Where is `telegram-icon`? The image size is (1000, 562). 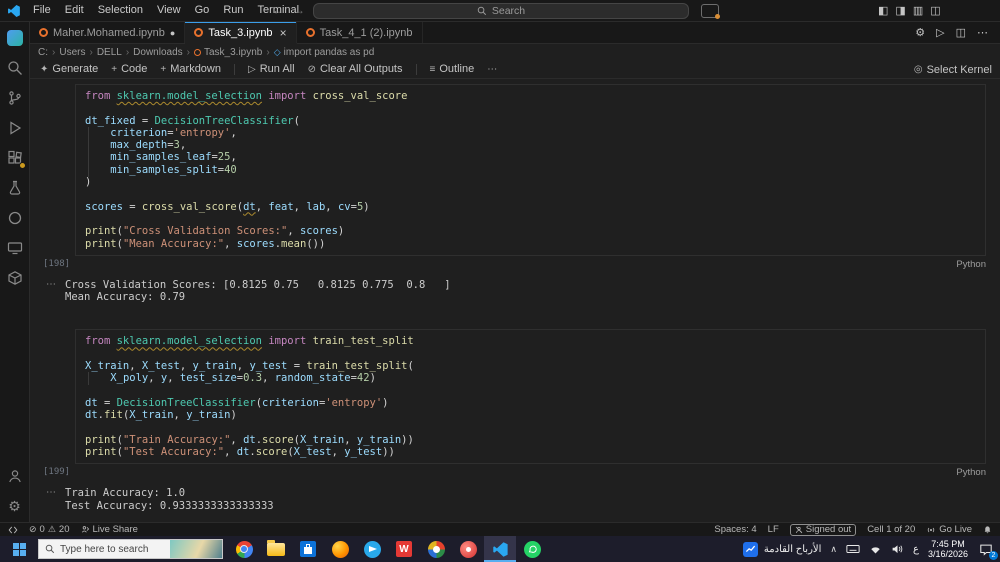 telegram-icon is located at coordinates (372, 549).